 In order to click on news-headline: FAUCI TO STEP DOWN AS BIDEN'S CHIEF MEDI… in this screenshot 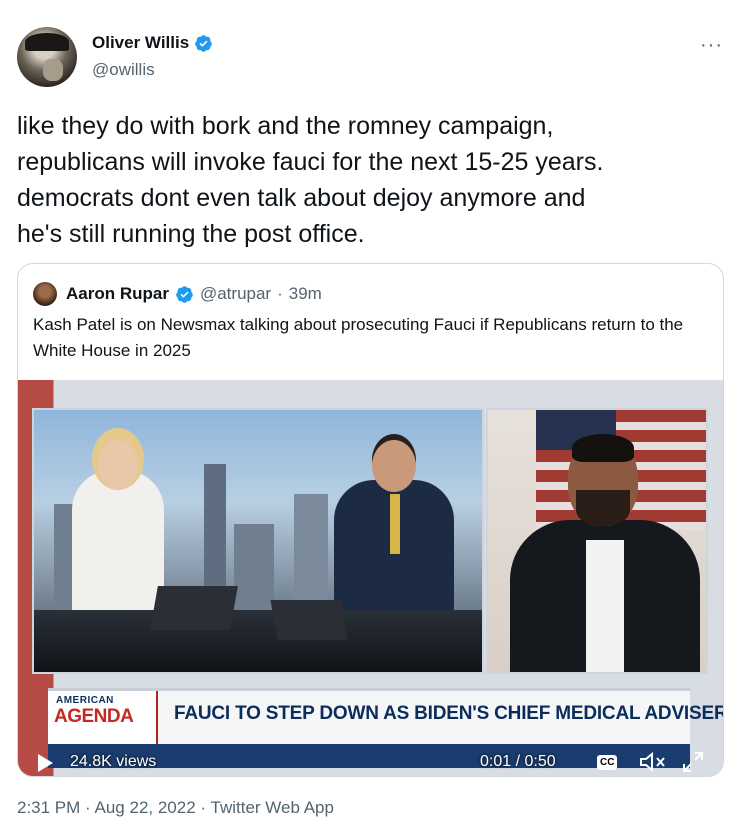, I will do `click(449, 713)`.